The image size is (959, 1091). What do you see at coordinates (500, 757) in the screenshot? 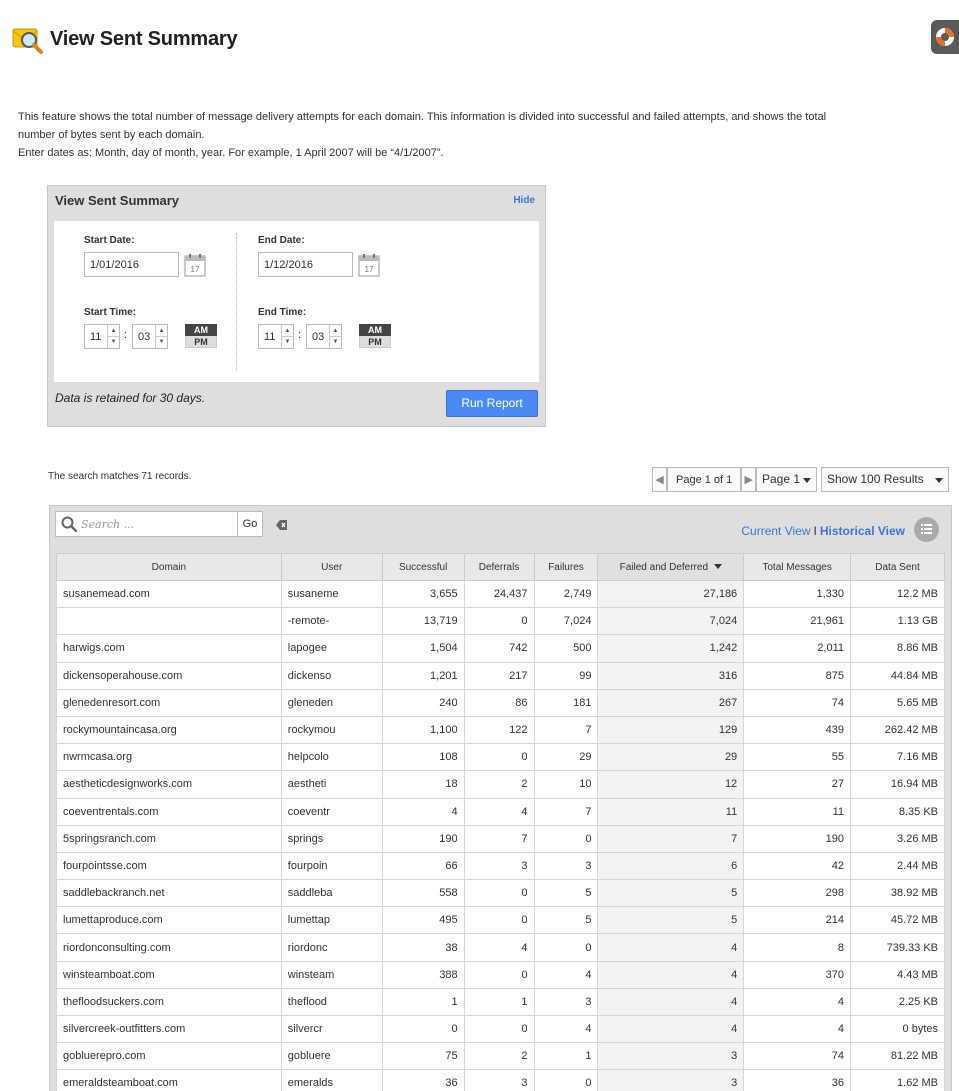
I see `table-row: nwrmcasa.org helpcolo 108 0 29 29 55 7.16 MB` at bounding box center [500, 757].